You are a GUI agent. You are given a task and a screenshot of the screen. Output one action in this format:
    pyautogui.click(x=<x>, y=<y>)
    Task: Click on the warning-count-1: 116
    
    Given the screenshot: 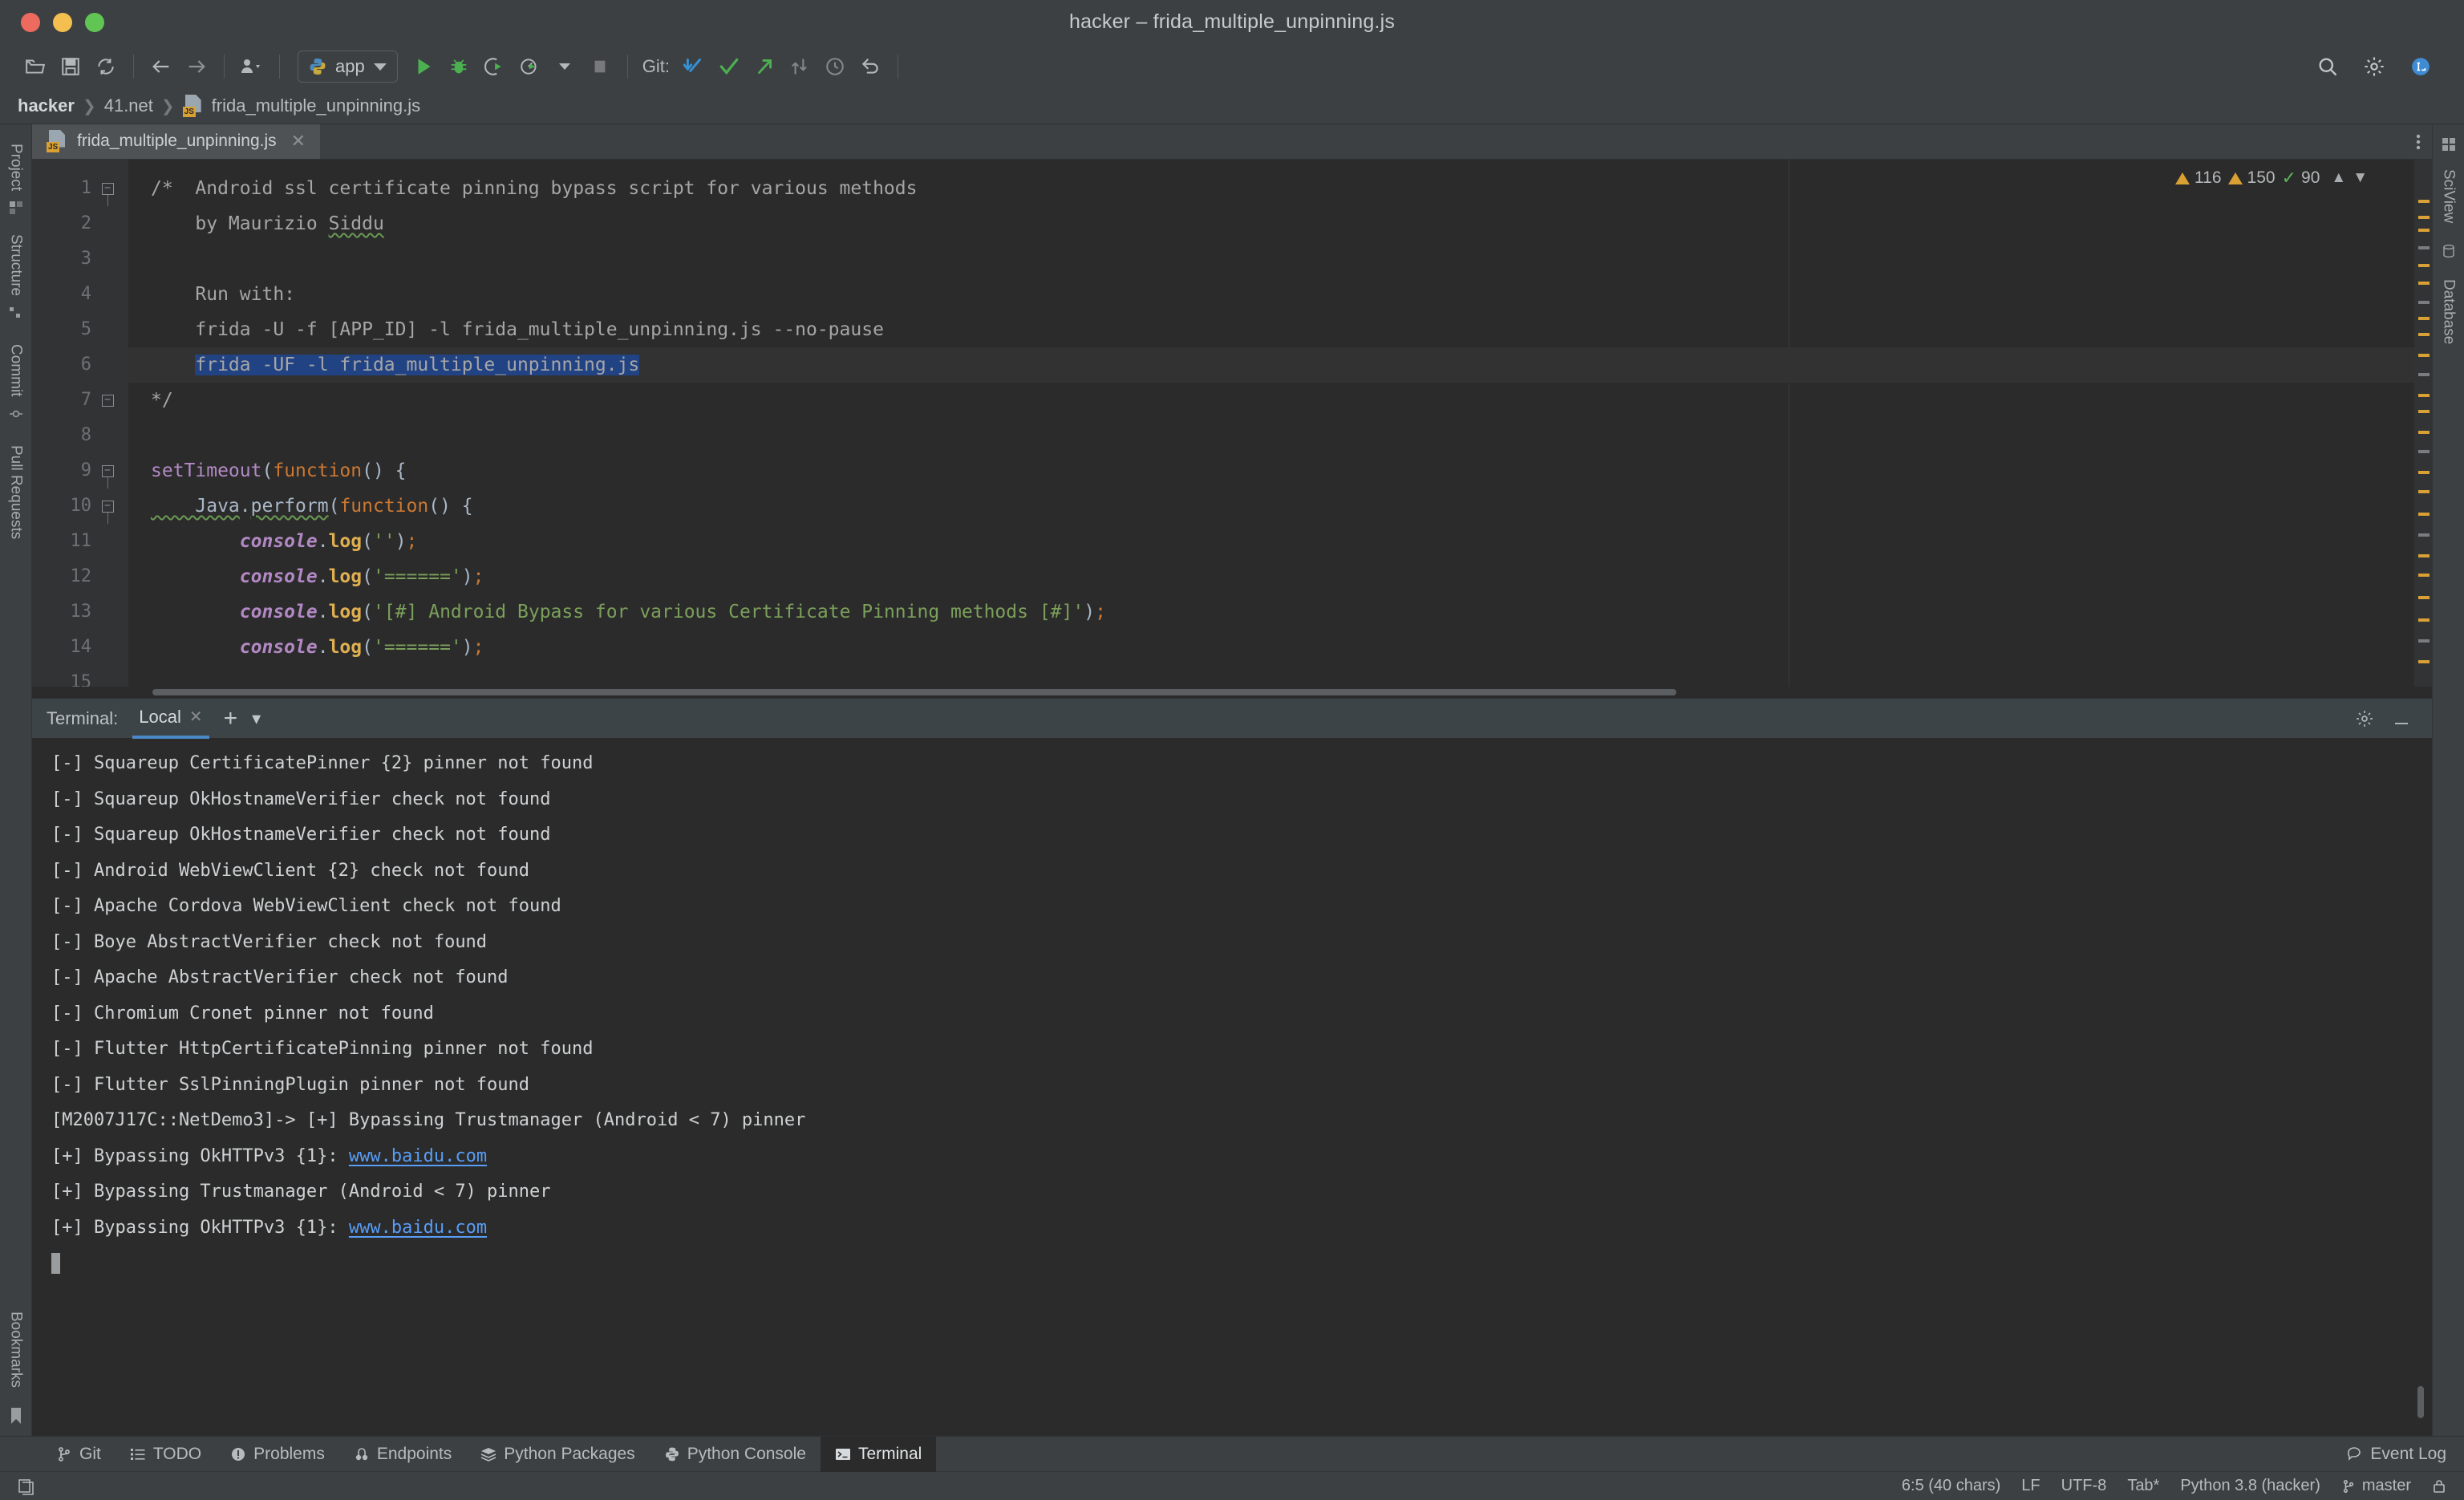 What is the action you would take?
    pyautogui.click(x=2198, y=178)
    